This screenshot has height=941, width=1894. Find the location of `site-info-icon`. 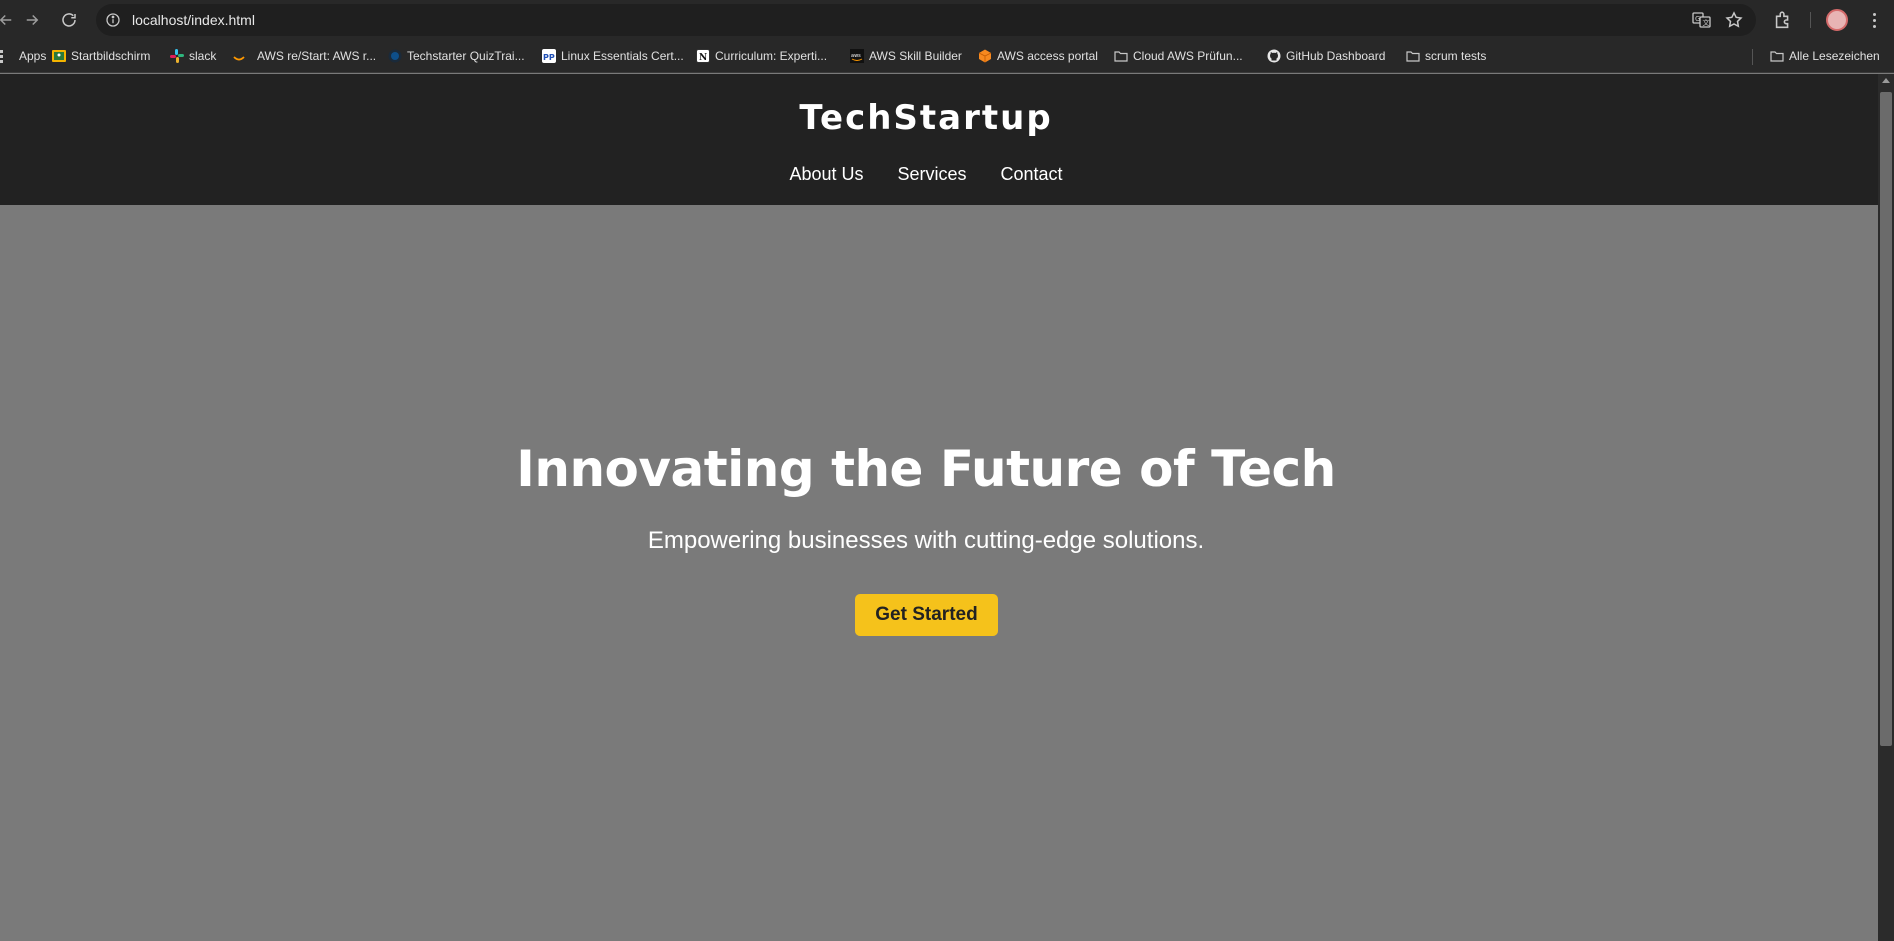

site-info-icon is located at coordinates (113, 20).